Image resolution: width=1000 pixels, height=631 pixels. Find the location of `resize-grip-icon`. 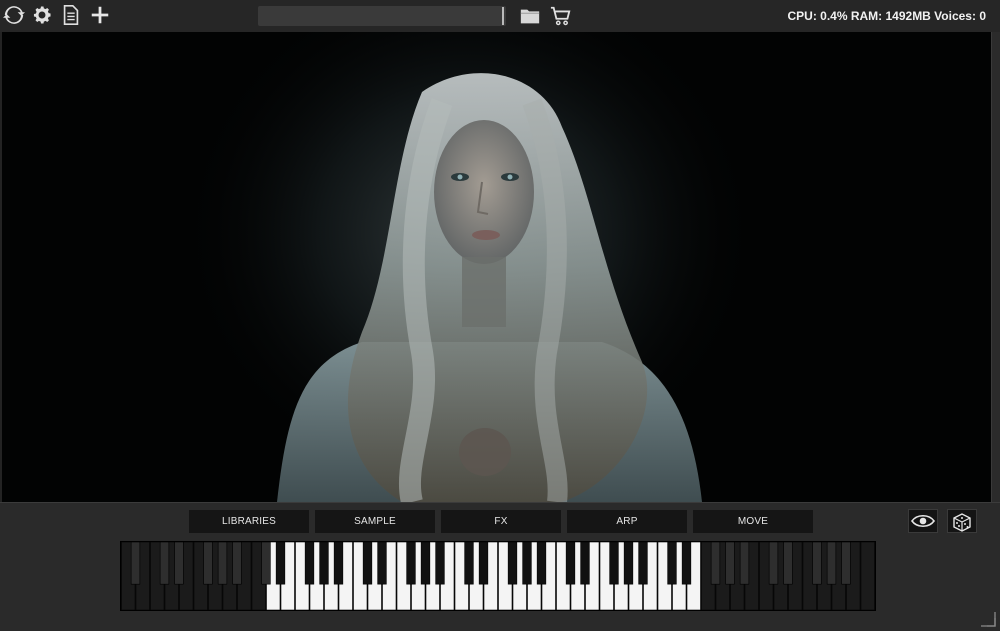

resize-grip-icon is located at coordinates (987, 618).